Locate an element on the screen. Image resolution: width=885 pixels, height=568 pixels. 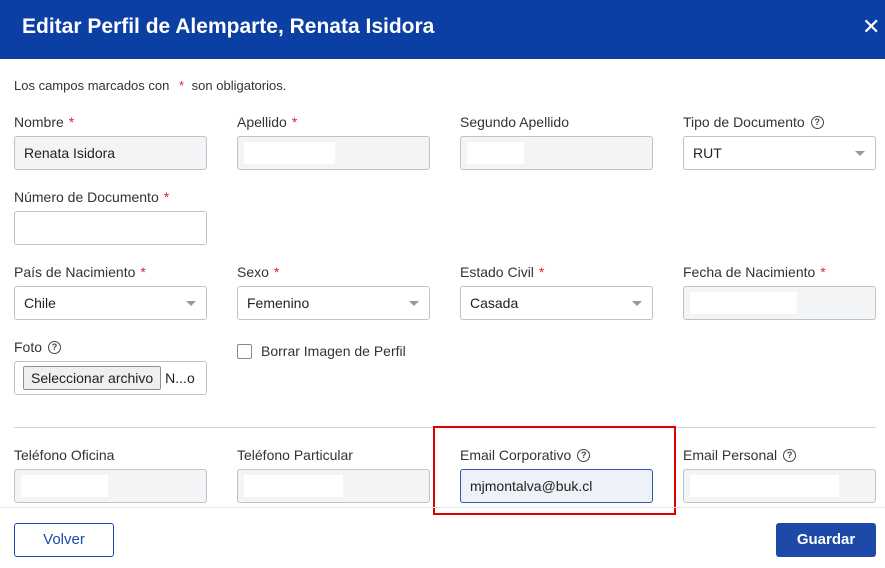
telefono-oficina-label-text: Teléfono Oficina is located at coordinates (64, 455).